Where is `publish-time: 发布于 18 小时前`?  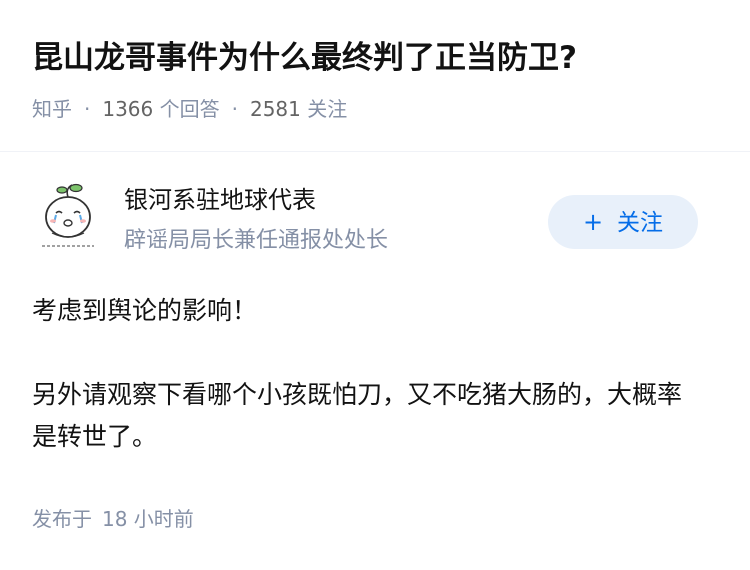 publish-time: 发布于 18 小时前 is located at coordinates (113, 519).